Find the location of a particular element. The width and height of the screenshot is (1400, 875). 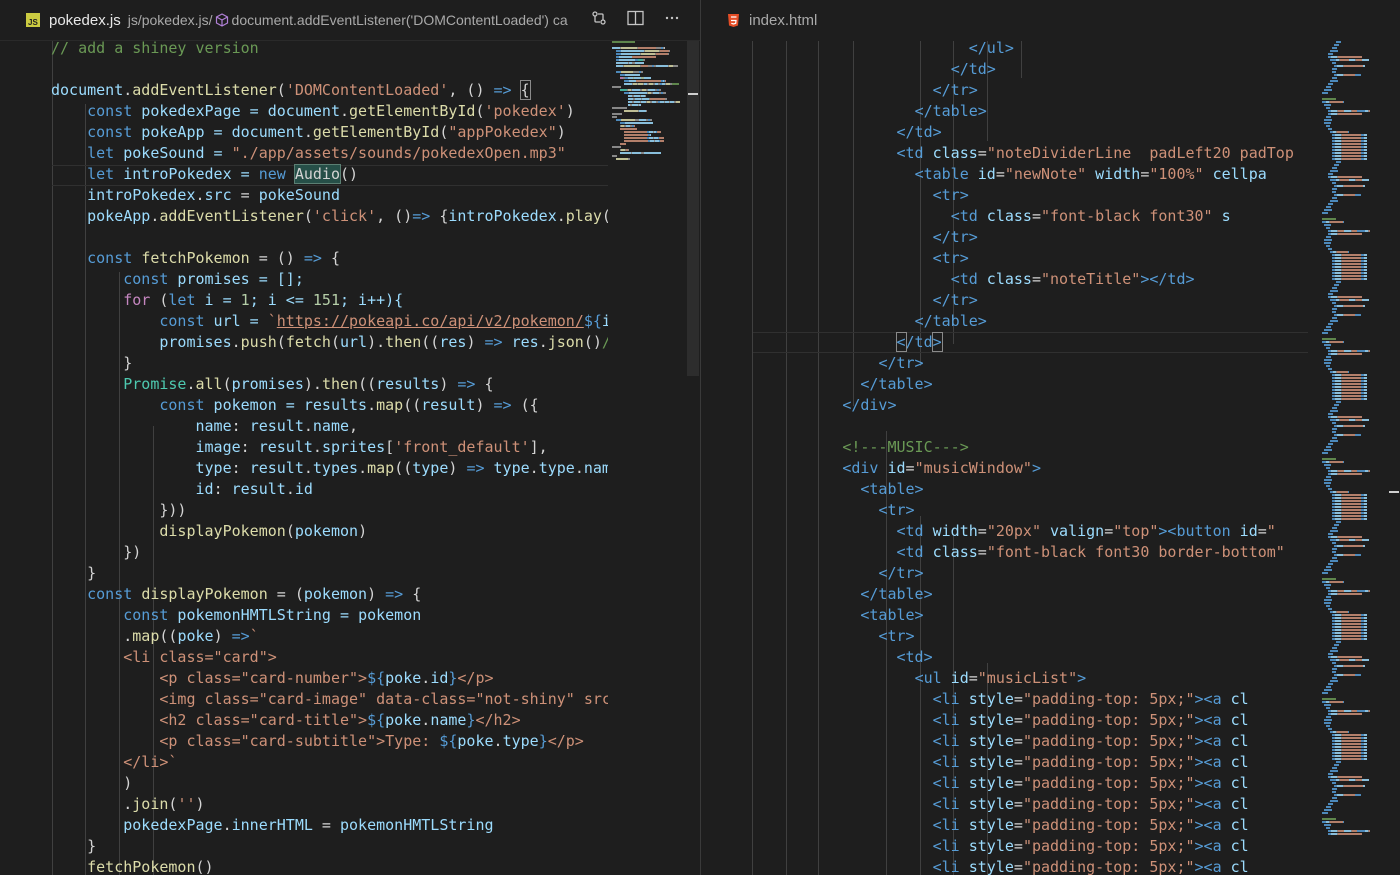

js-code-line: }) is located at coordinates (329, 552).